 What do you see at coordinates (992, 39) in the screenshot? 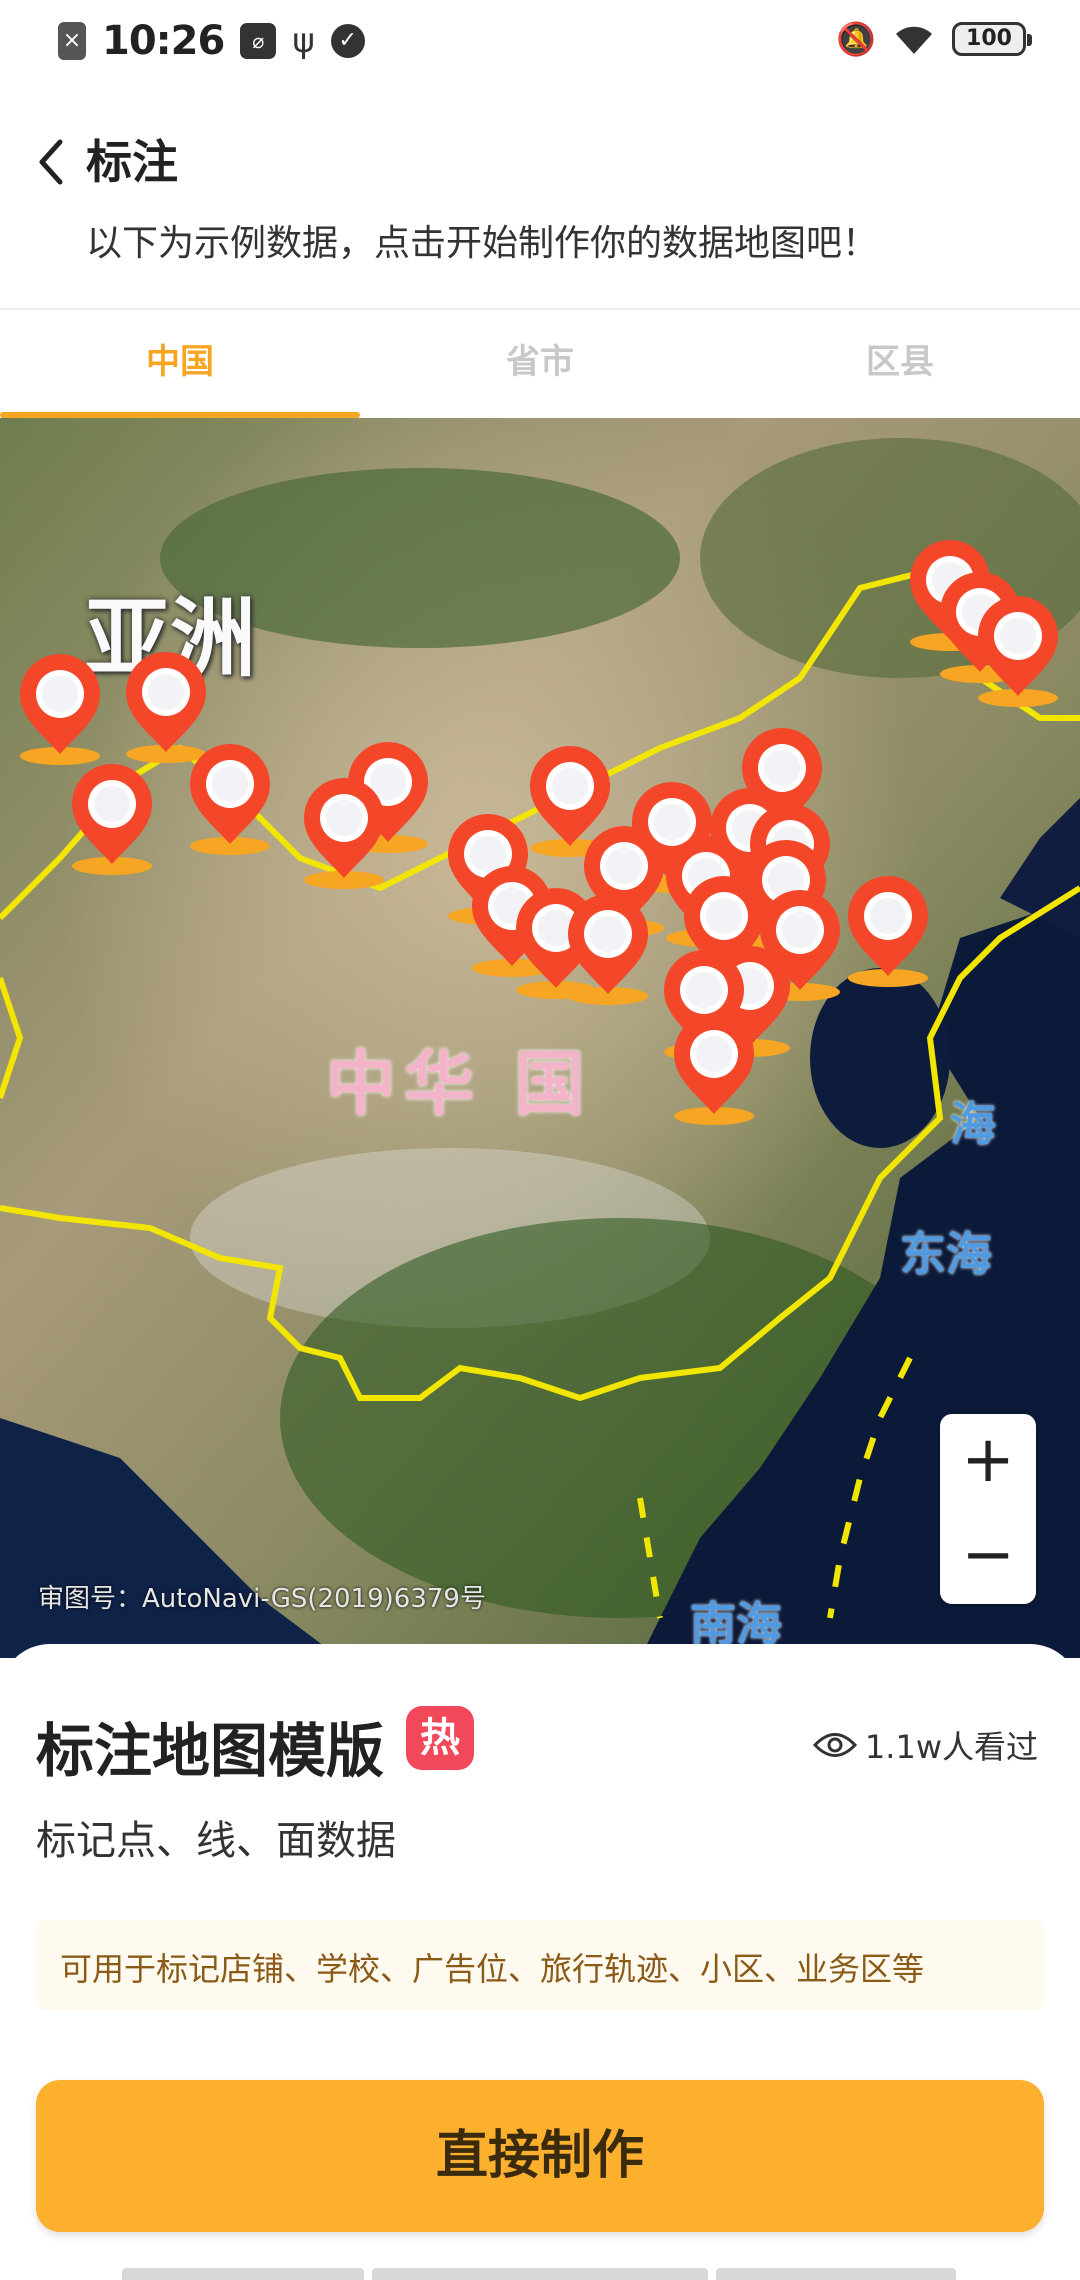
I see `battery-icon: 100` at bounding box center [992, 39].